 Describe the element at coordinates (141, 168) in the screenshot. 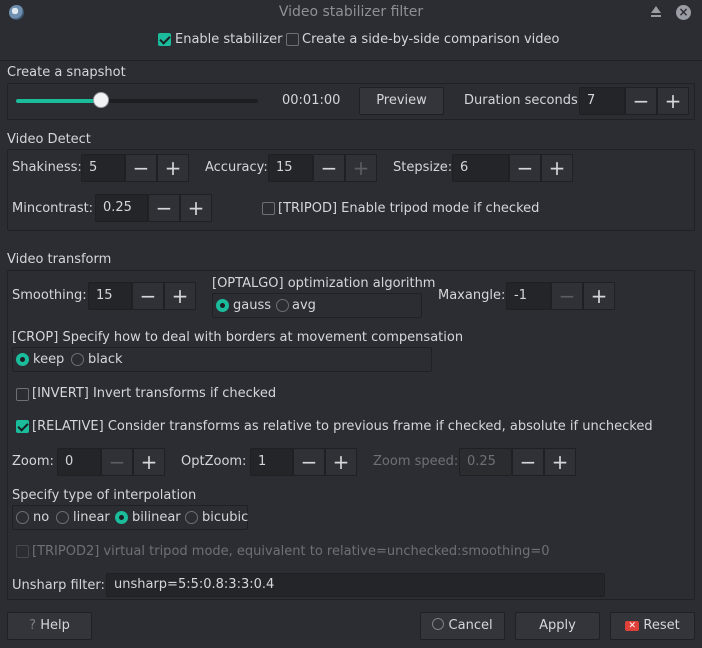

I see `shakiness-decrement-button: −` at that location.